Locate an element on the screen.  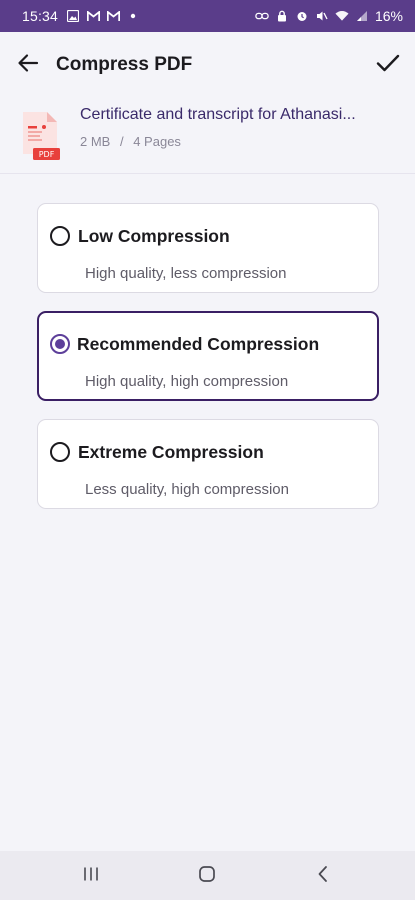
gallery-icon is located at coordinates (73, 16).